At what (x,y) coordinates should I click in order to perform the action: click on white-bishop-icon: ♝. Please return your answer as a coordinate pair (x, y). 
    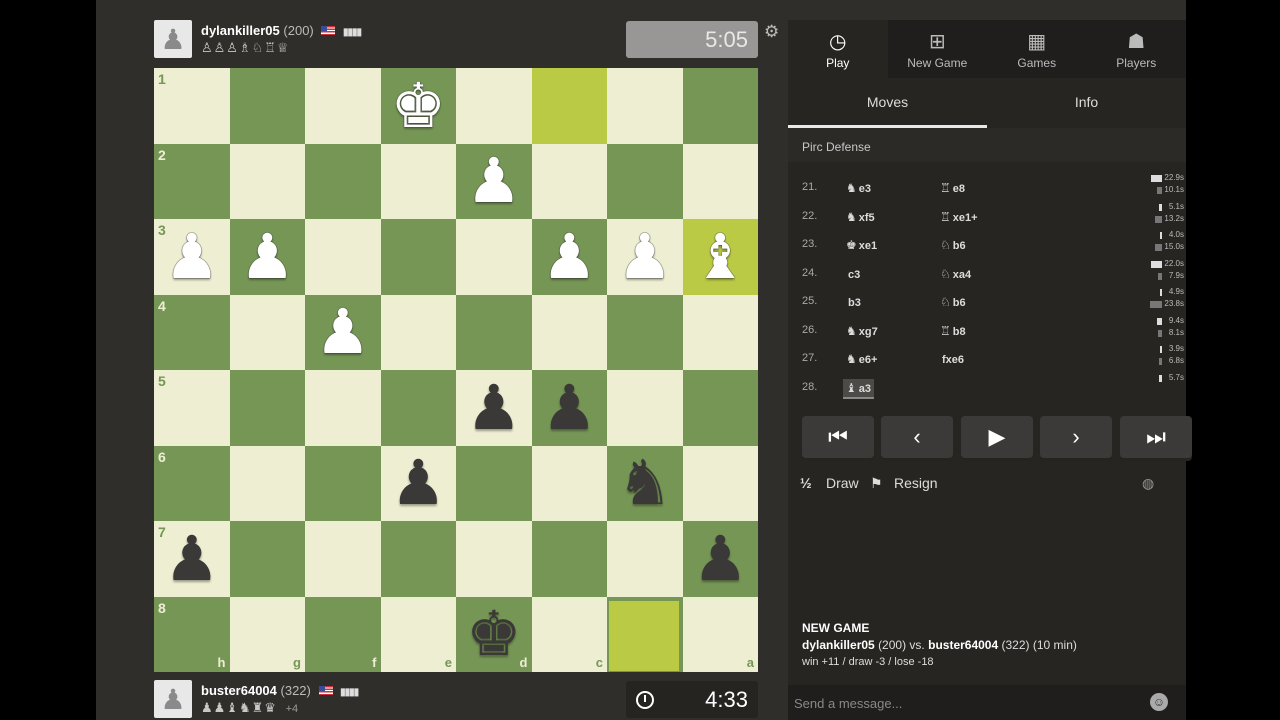
    Looking at the image, I should click on (720, 256).